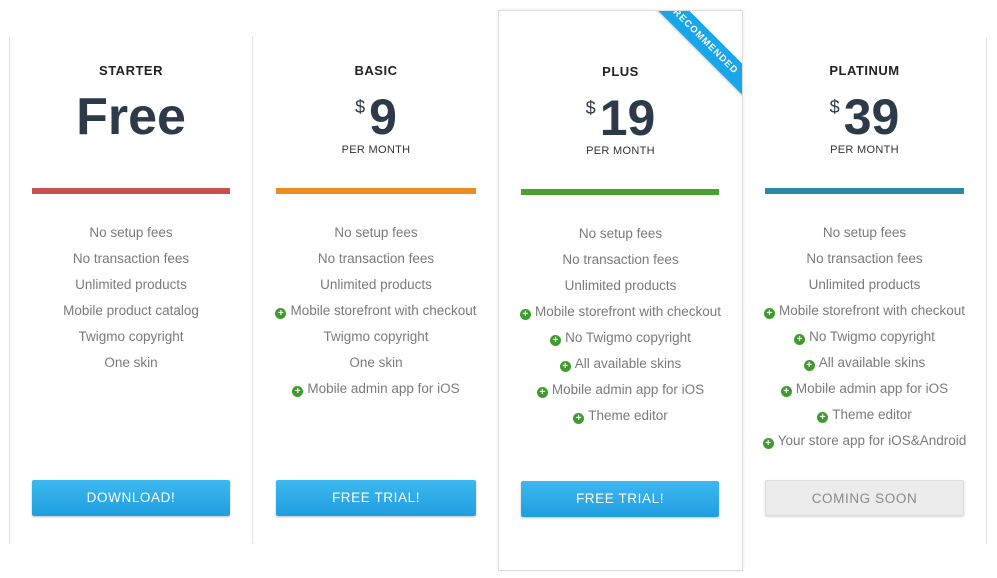  Describe the element at coordinates (872, 440) in the screenshot. I see `feature-text: Your store app for iOS&Android` at that location.